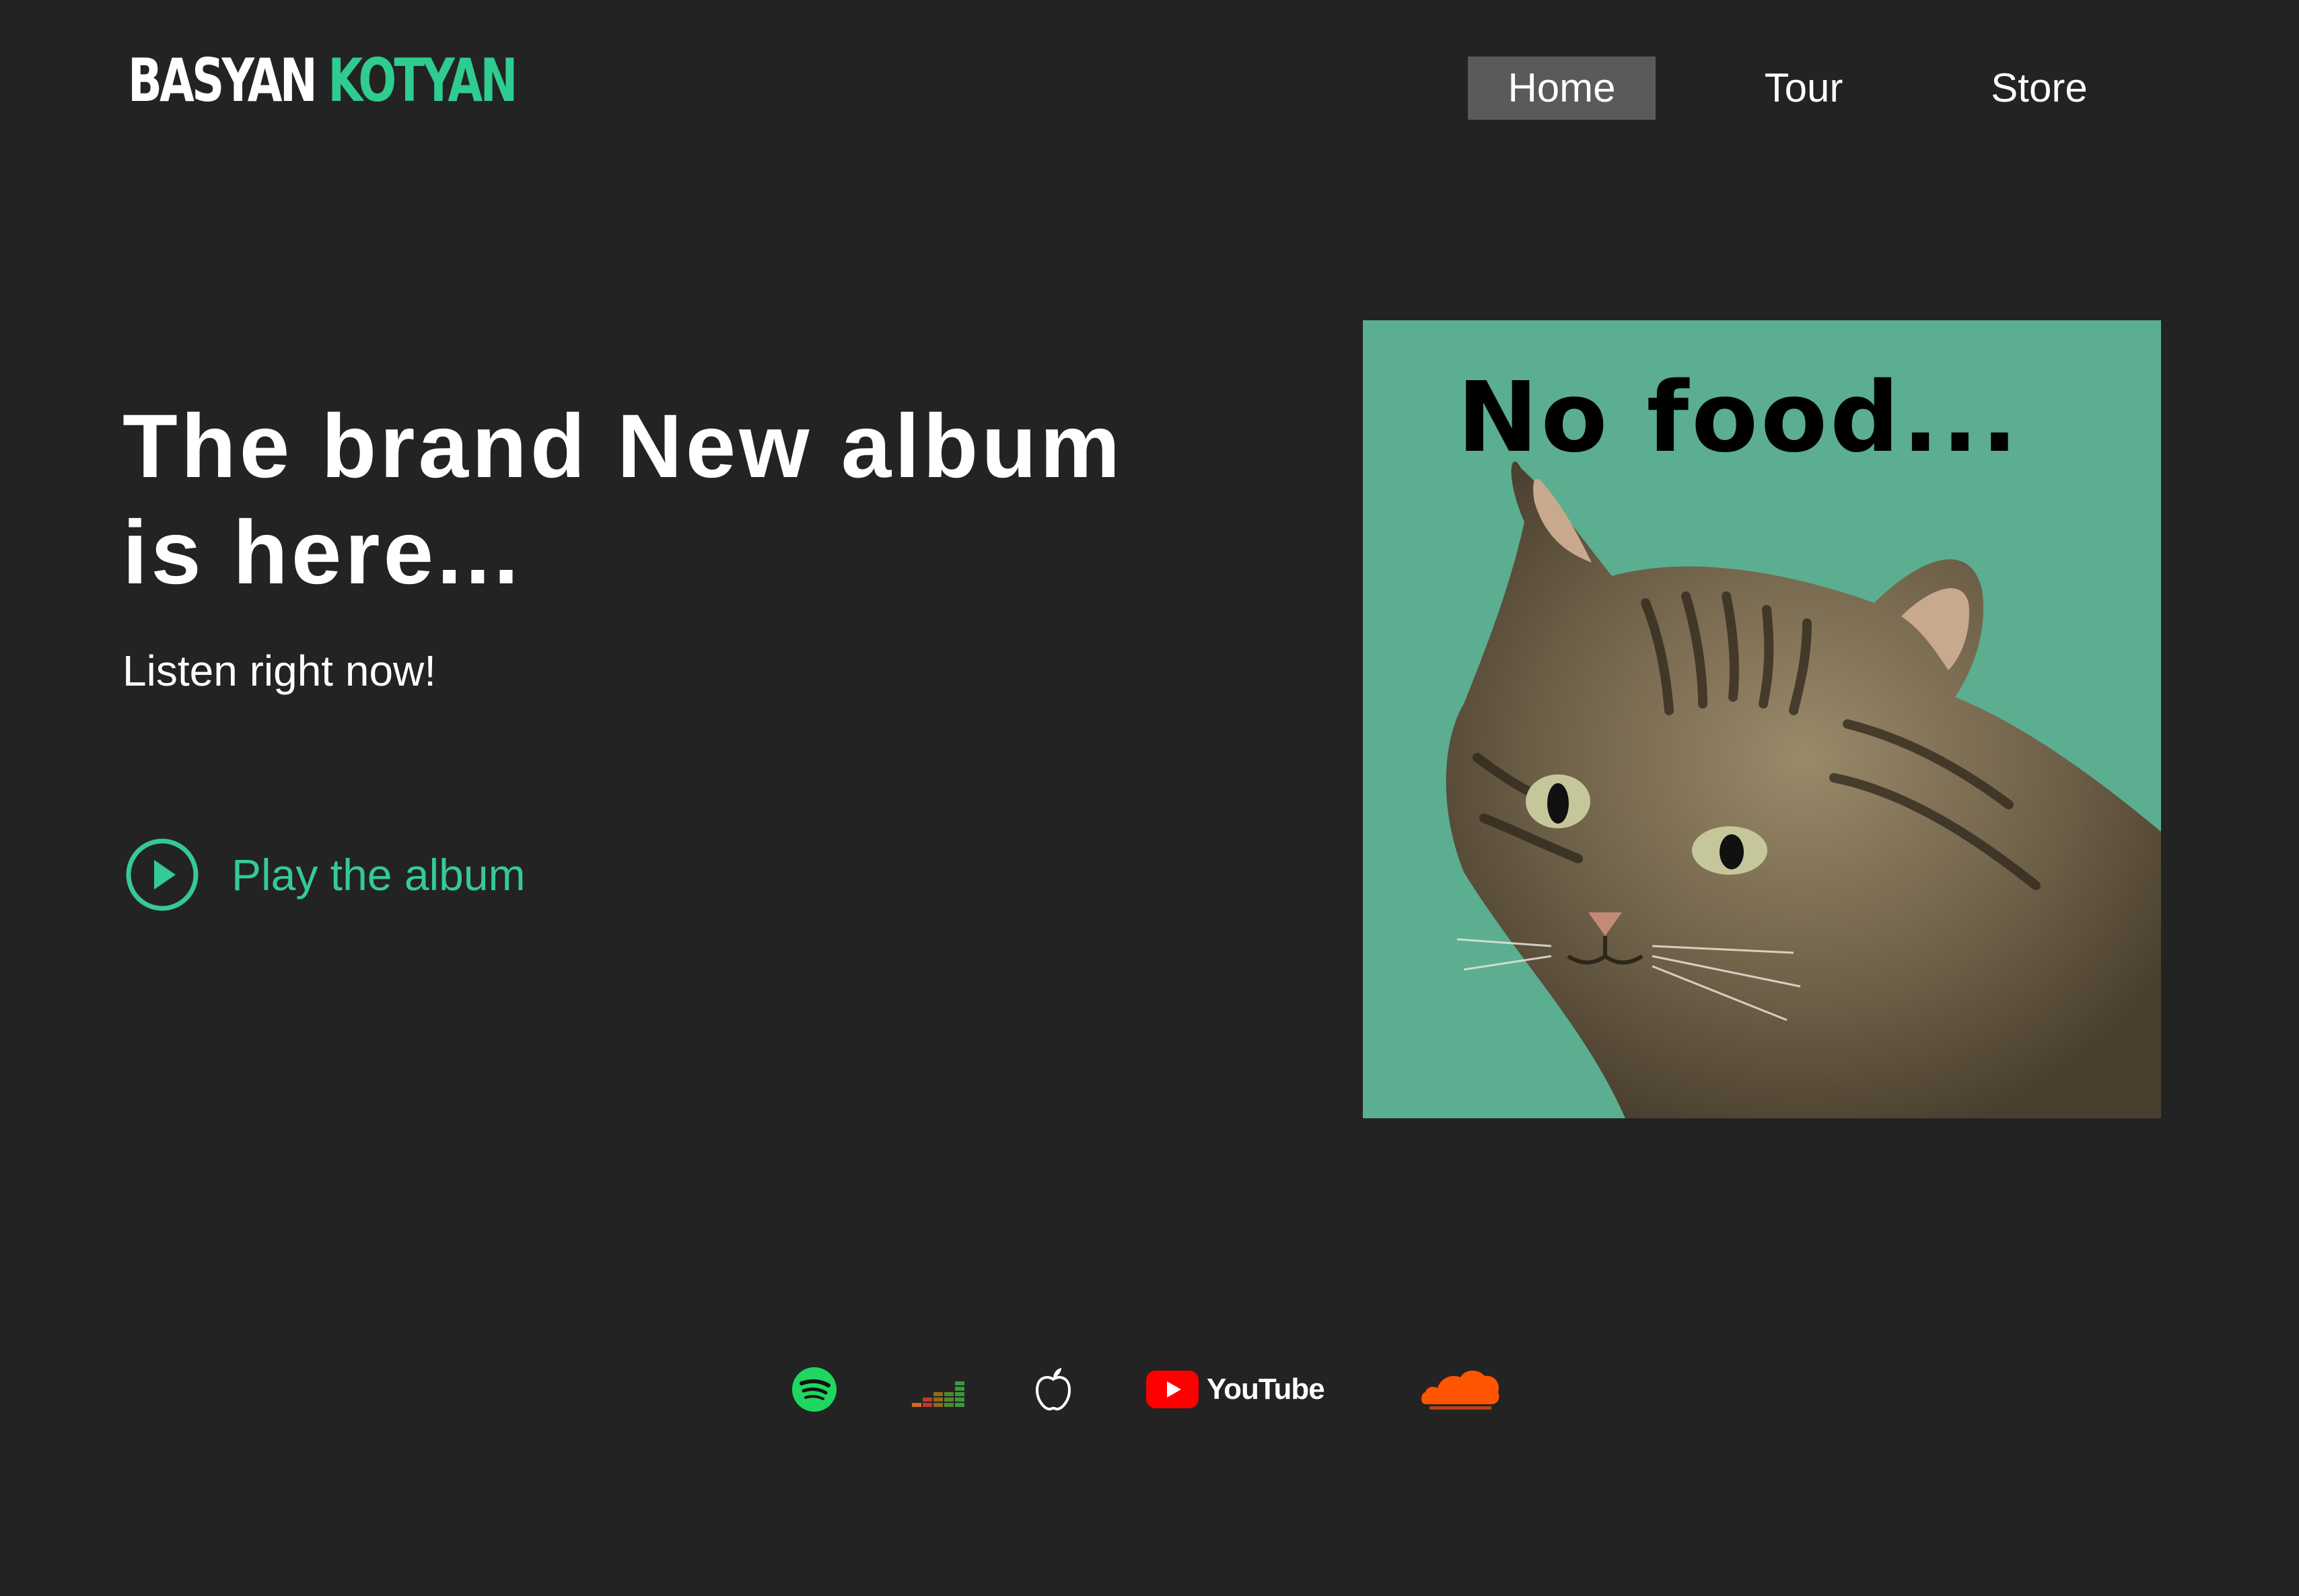 Image resolution: width=2299 pixels, height=1596 pixels. Describe the element at coordinates (1172, 1389) in the screenshot. I see `youtube-icon` at that location.